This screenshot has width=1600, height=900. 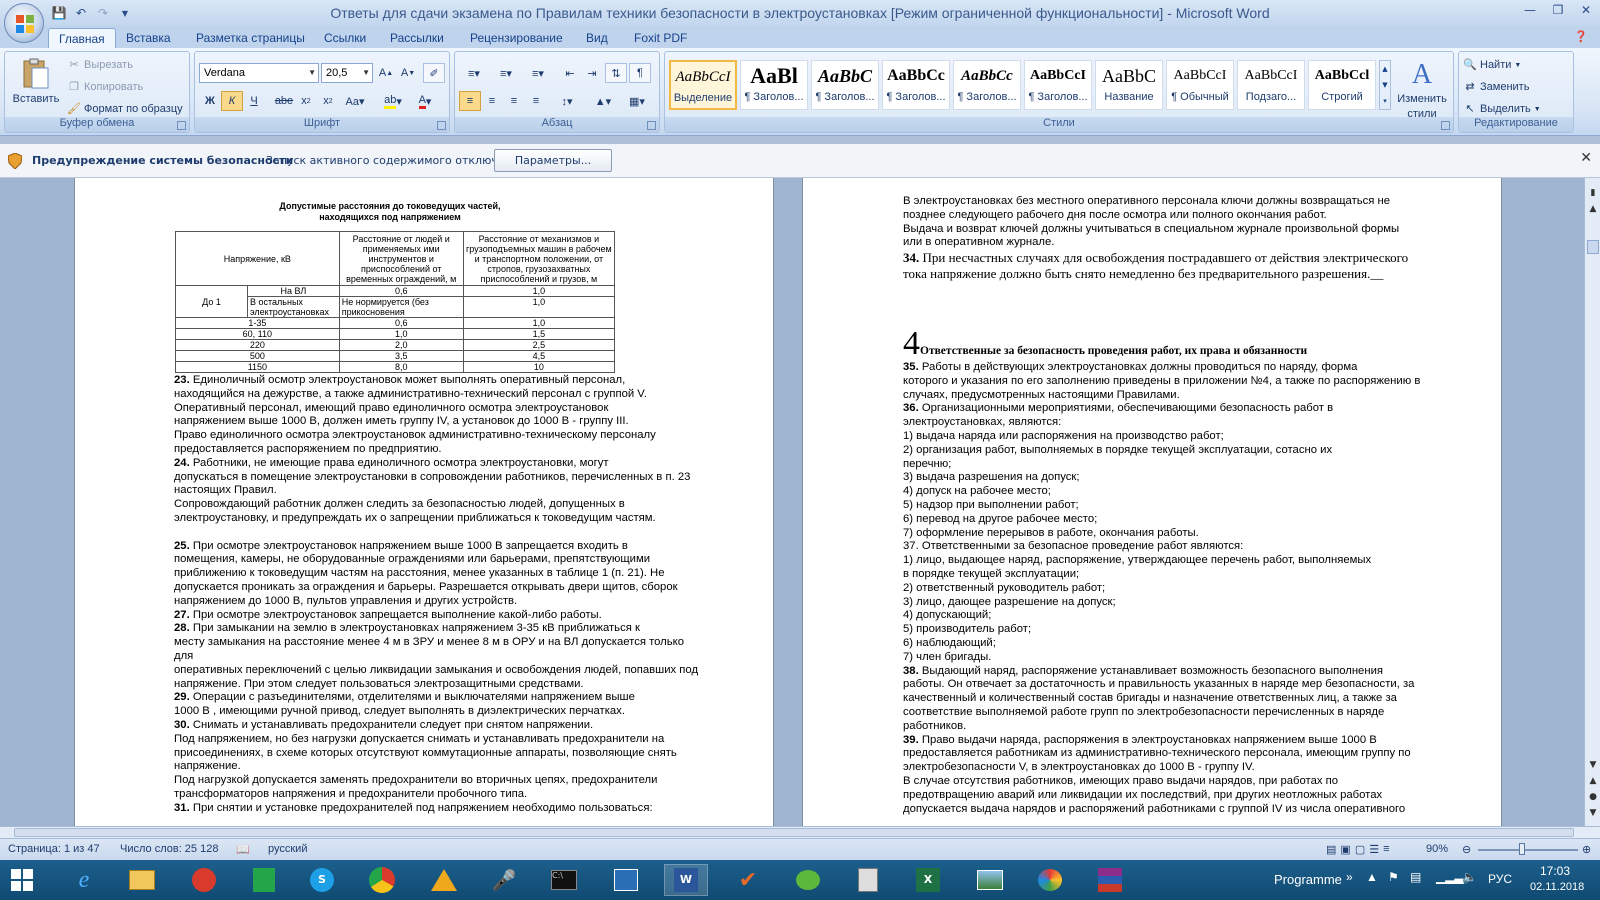 What do you see at coordinates (990, 880) in the screenshot?
I see `picture-viewer-icon` at bounding box center [990, 880].